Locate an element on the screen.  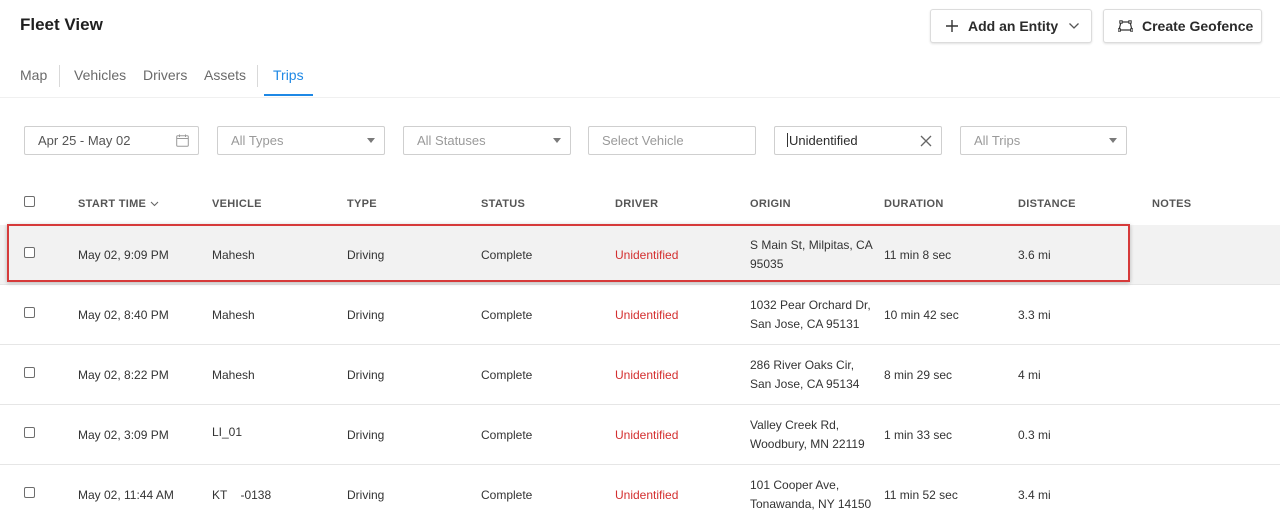
distance-cell: 4 mi is located at coordinates (1029, 375).